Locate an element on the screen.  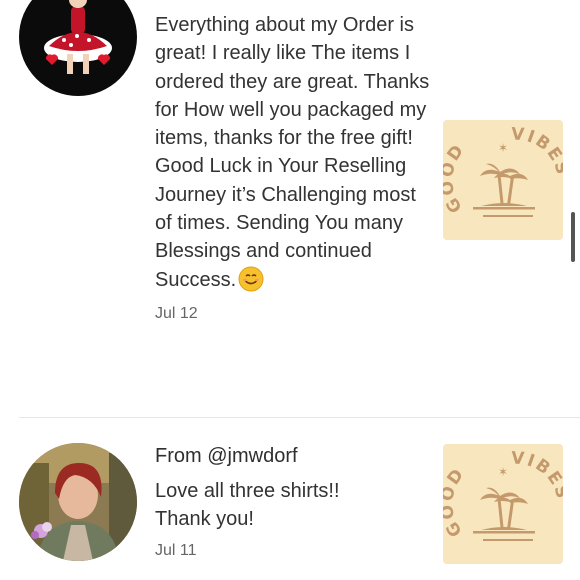
smiling-face-emoji-icon is located at coordinates (251, 279).